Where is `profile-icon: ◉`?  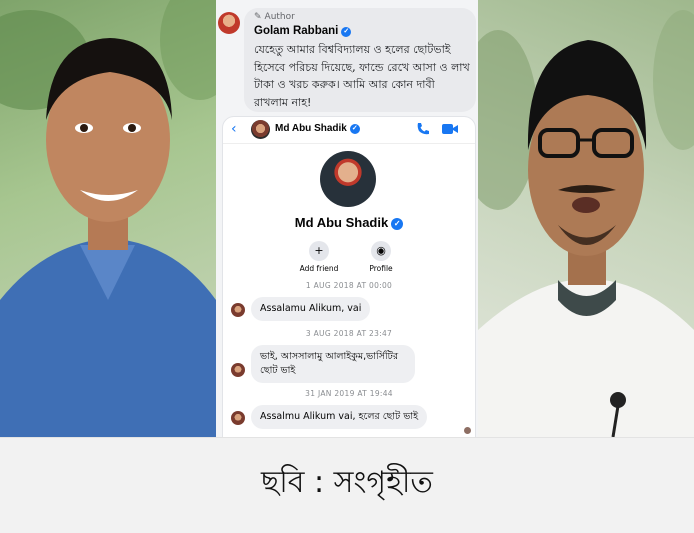 profile-icon: ◉ is located at coordinates (381, 251).